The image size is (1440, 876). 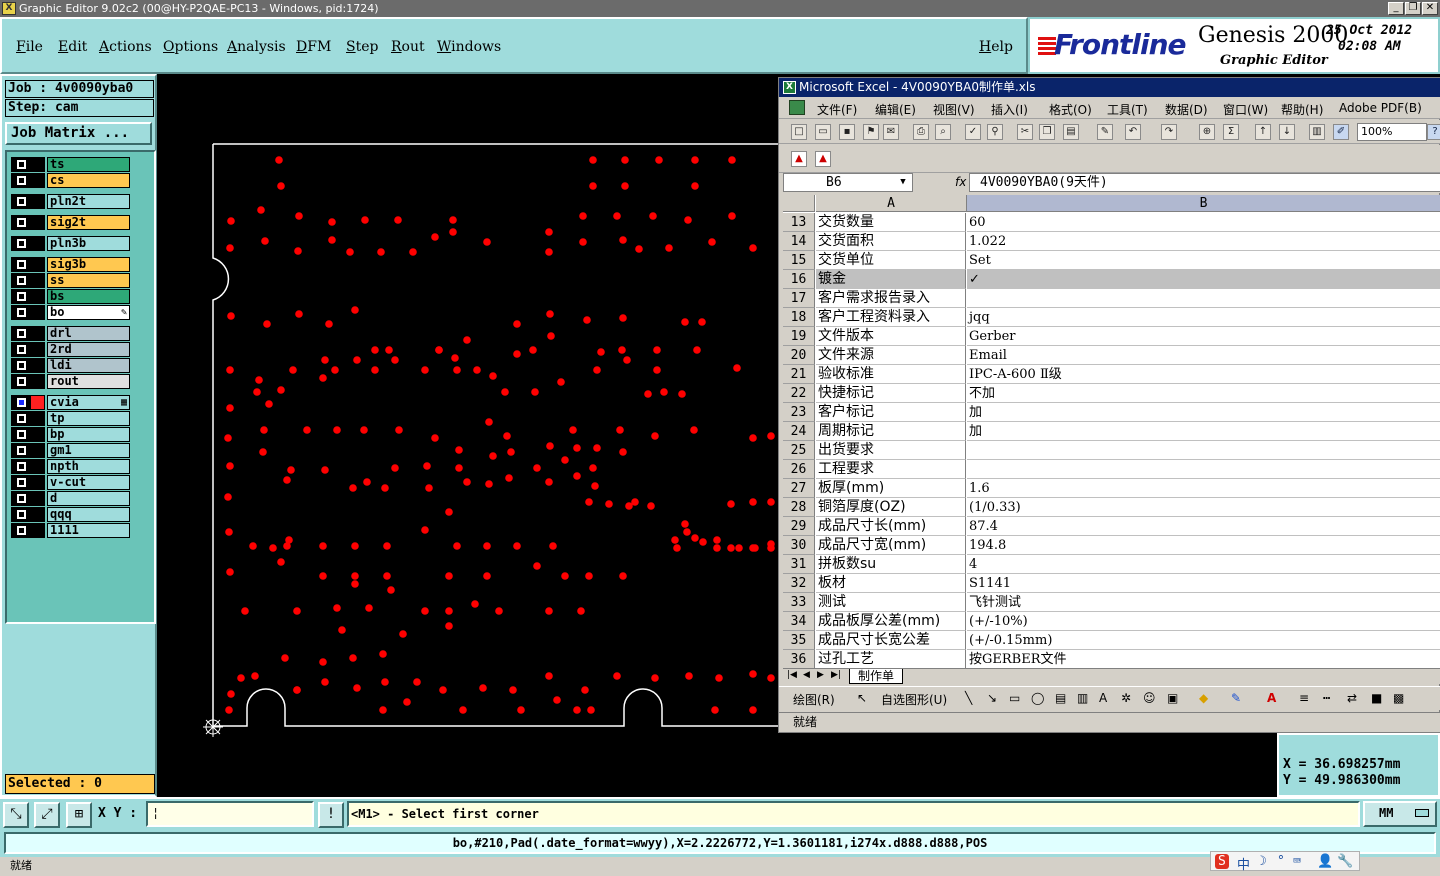 I want to click on layer-row: cvia ▦, so click(x=70, y=402).